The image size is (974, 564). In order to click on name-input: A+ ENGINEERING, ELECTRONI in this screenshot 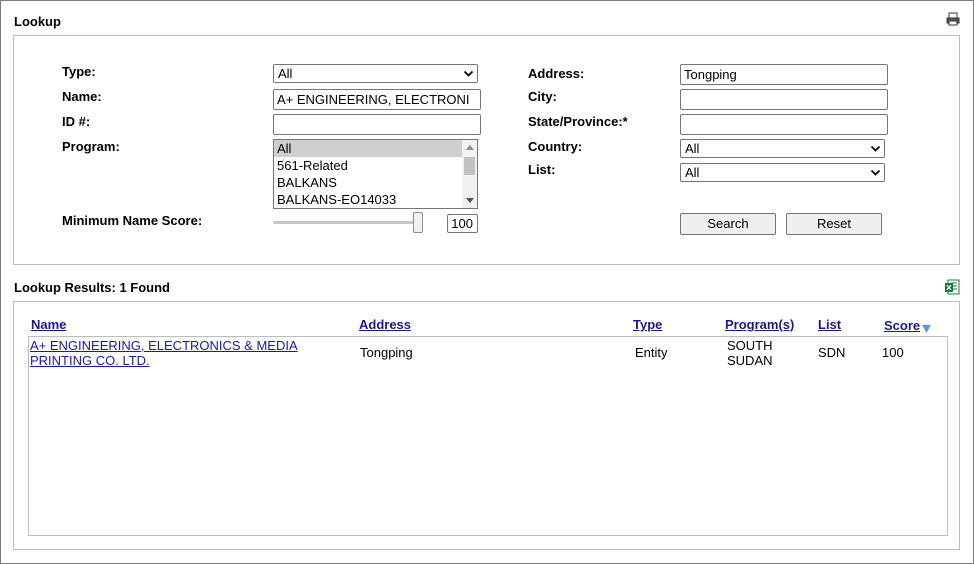, I will do `click(377, 99)`.